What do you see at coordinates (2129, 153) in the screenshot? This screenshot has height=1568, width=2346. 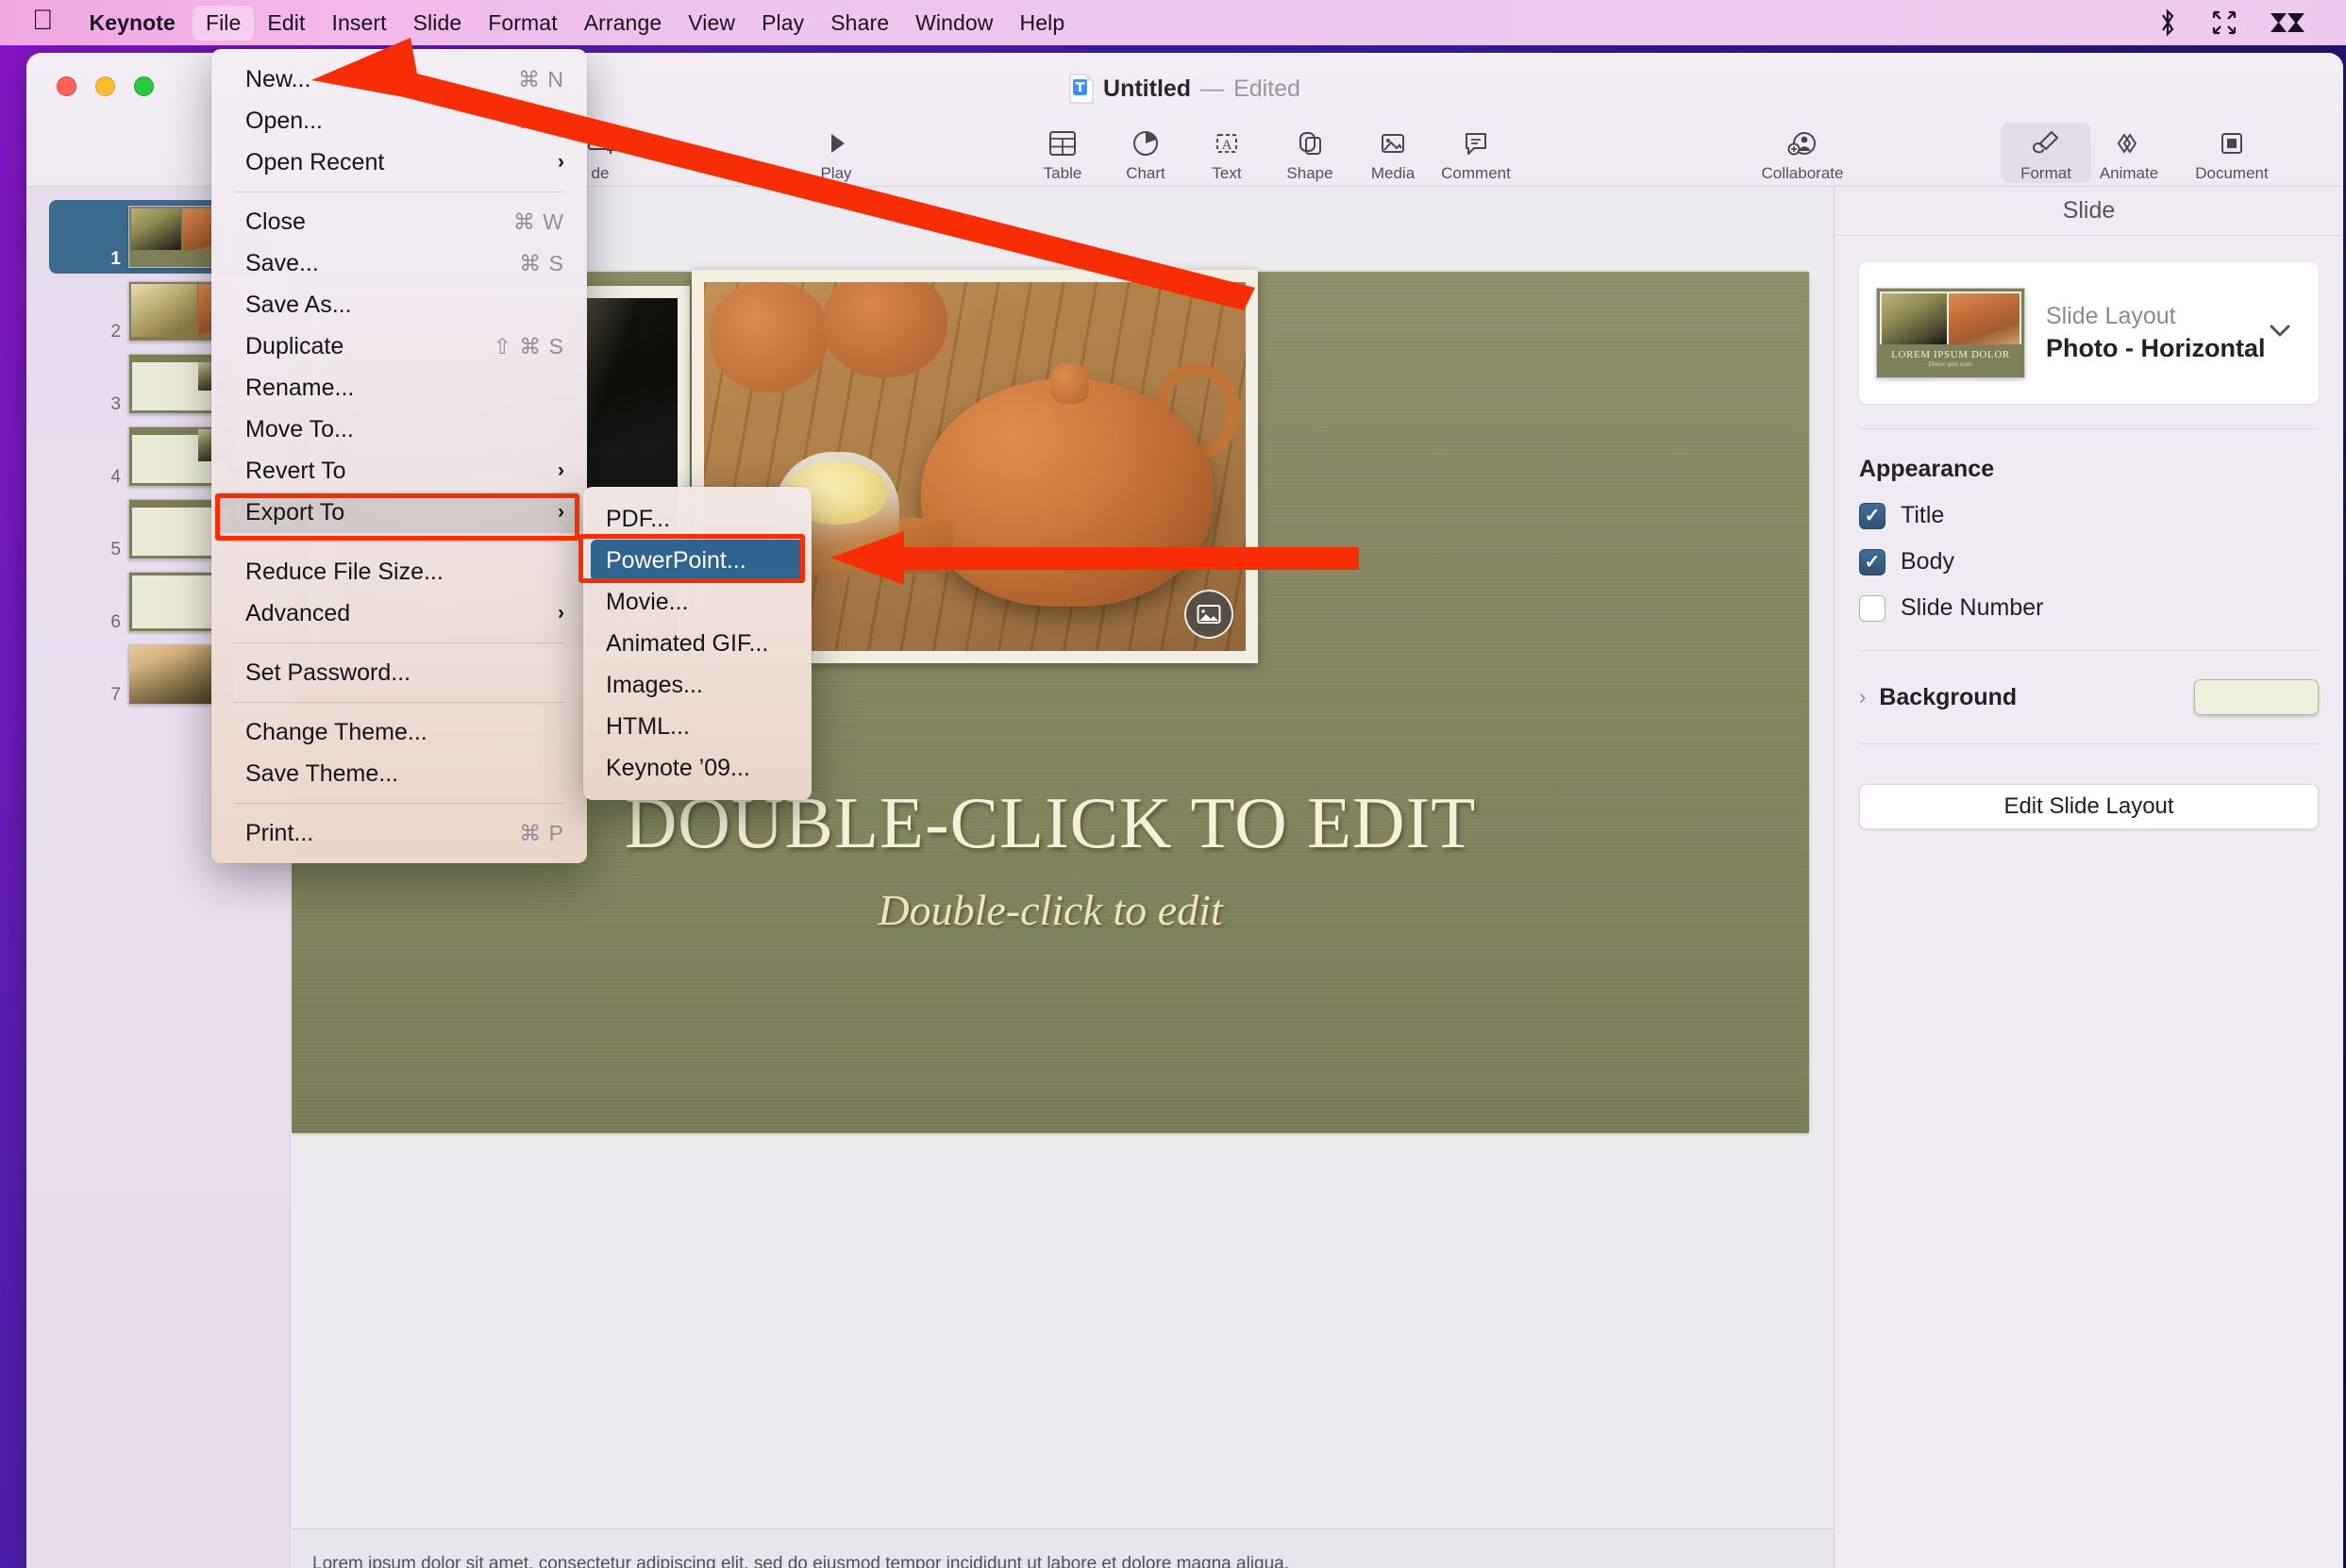 I see `toolbar-animate-button: Animate` at bounding box center [2129, 153].